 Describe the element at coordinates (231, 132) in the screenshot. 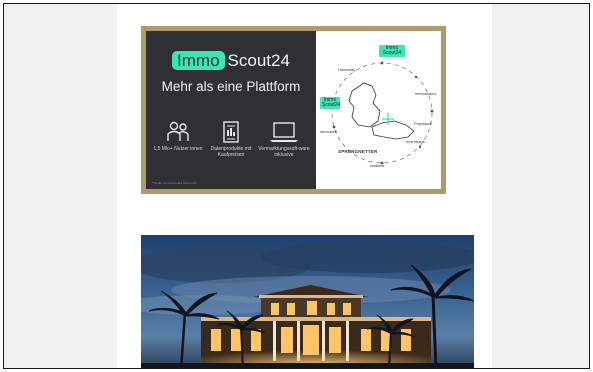

I see `data-products-icon` at that location.